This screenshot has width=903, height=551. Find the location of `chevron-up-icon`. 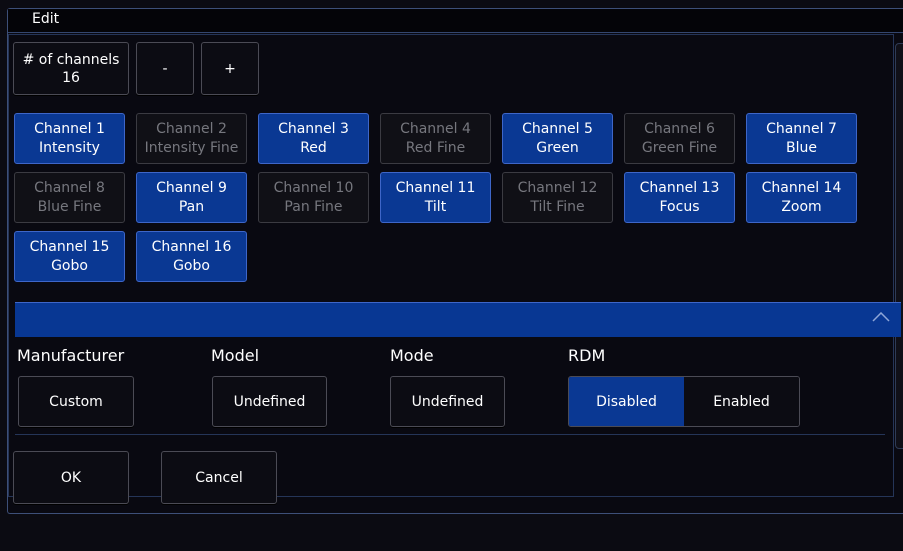

chevron-up-icon is located at coordinates (881, 317).